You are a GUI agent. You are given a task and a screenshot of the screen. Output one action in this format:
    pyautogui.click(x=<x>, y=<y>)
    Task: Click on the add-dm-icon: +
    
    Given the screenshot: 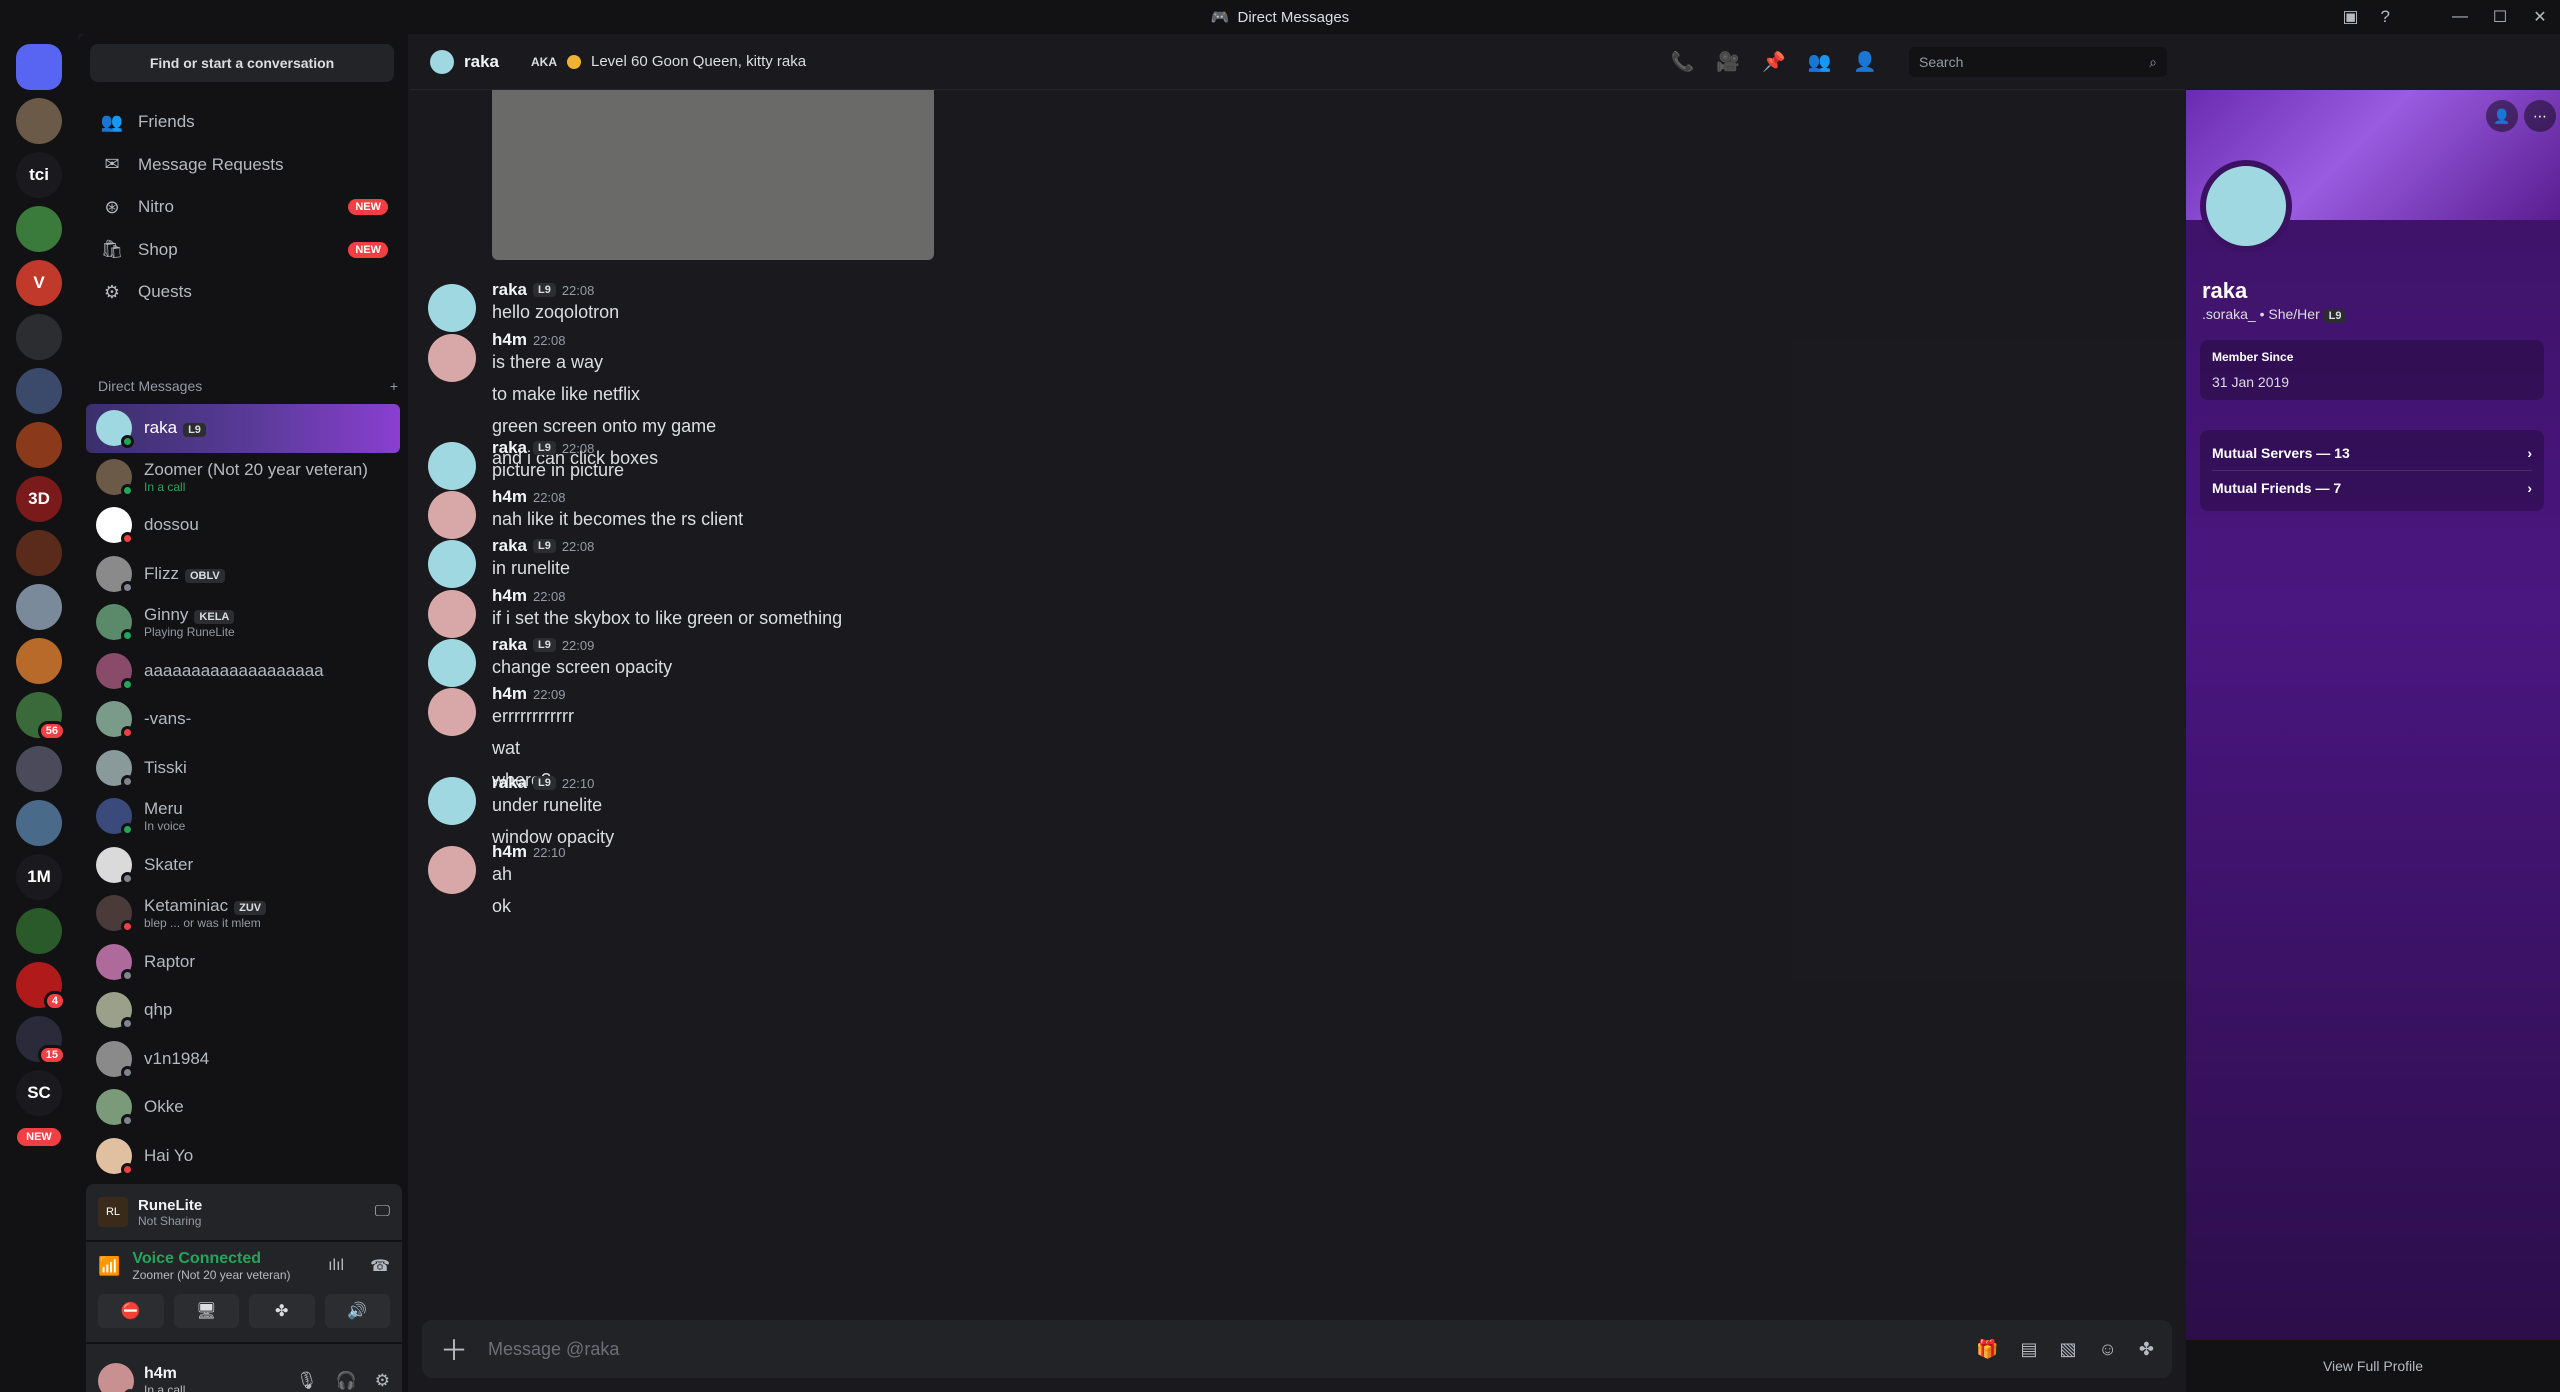 What is the action you would take?
    pyautogui.click(x=394, y=386)
    